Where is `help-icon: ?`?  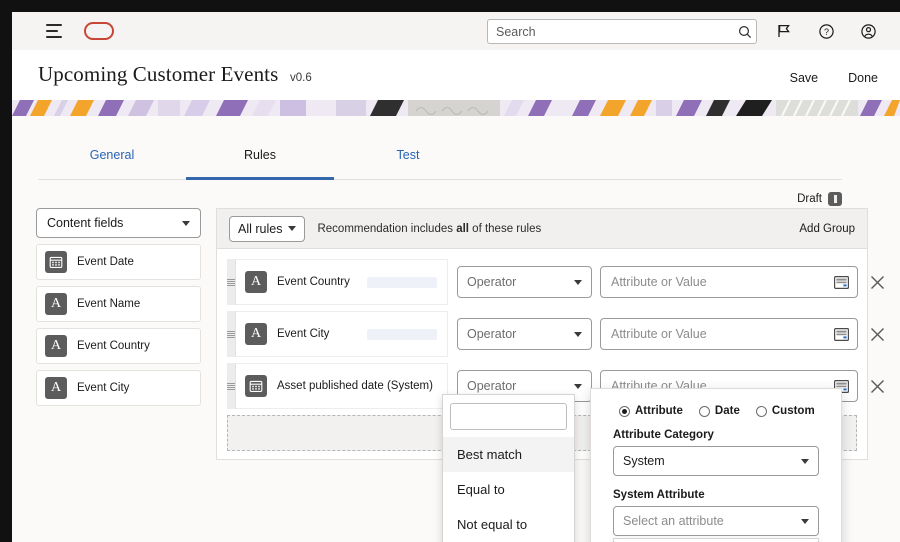
help-icon: ? is located at coordinates (826, 31).